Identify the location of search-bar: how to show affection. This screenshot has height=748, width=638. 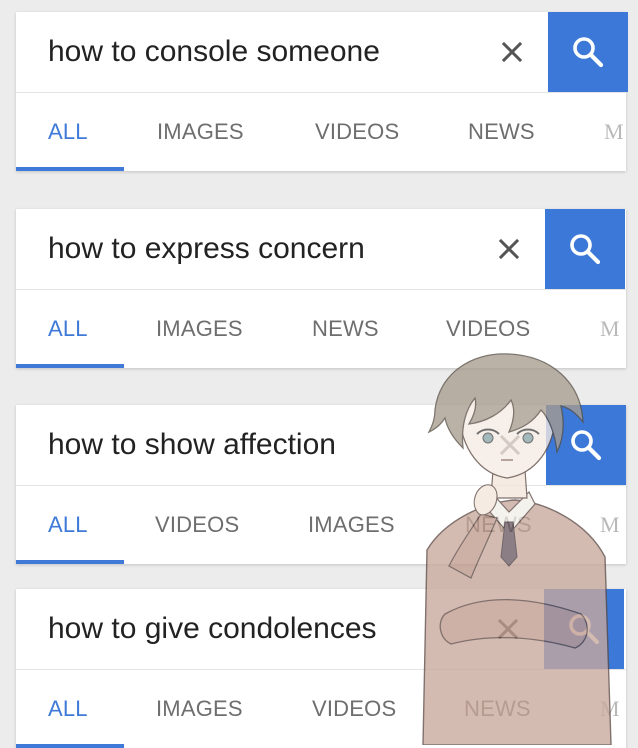
(321, 445).